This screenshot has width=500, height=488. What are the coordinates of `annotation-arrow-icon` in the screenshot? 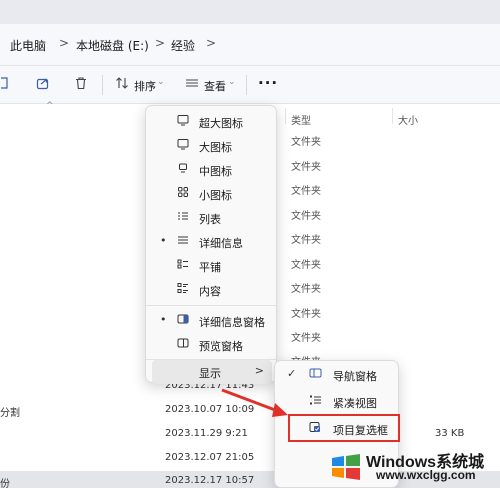 It's located at (254, 402).